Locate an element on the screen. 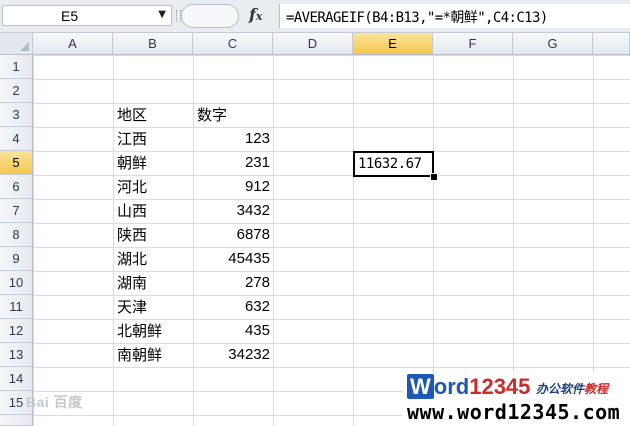  formula-input: =AVERAGEIF(B4:B13,"=*朝鲜",C4:C13) is located at coordinates (454, 16).